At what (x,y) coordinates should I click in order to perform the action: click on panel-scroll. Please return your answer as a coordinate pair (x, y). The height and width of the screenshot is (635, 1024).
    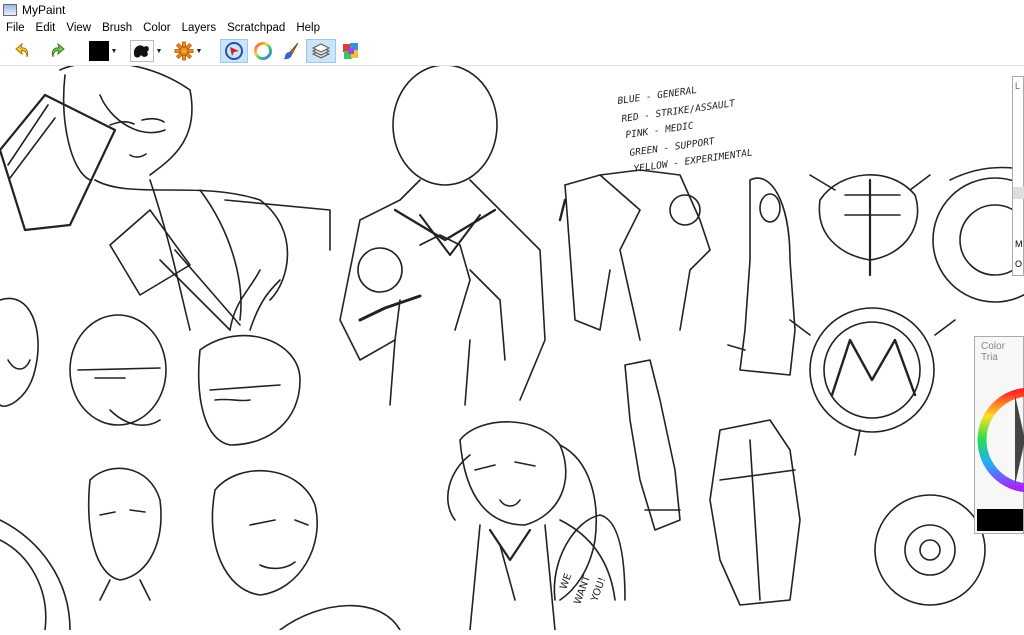
    Looking at the image, I should click on (1018, 193).